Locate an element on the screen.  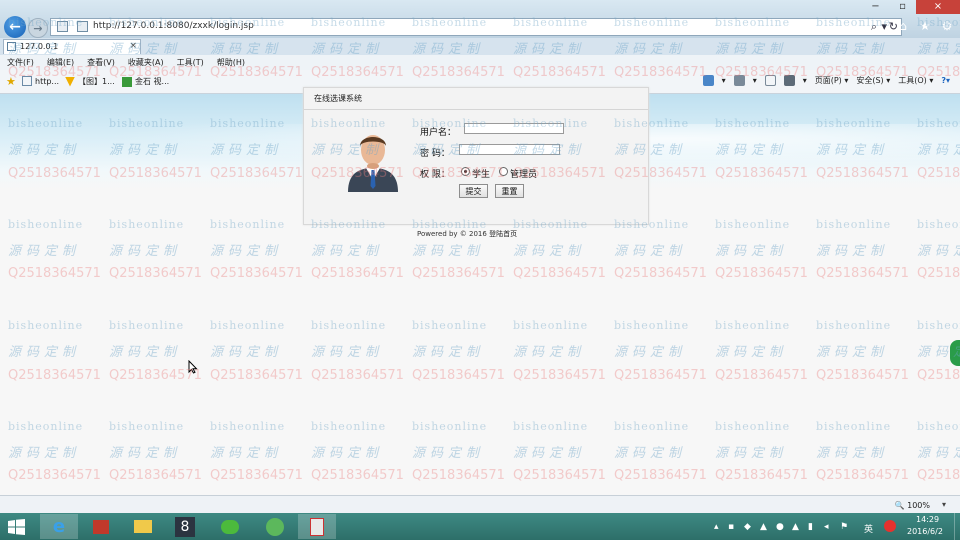
role-student-label: 学生 is located at coordinates (481, 175).